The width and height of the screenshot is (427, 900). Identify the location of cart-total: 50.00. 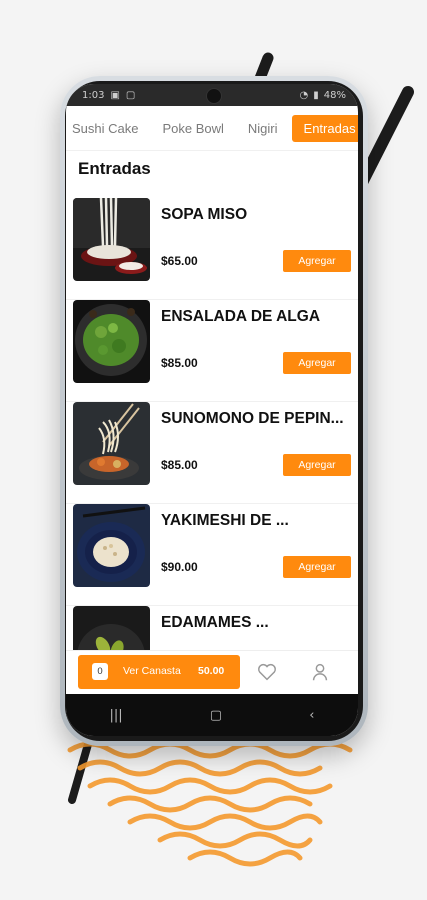
(211, 671).